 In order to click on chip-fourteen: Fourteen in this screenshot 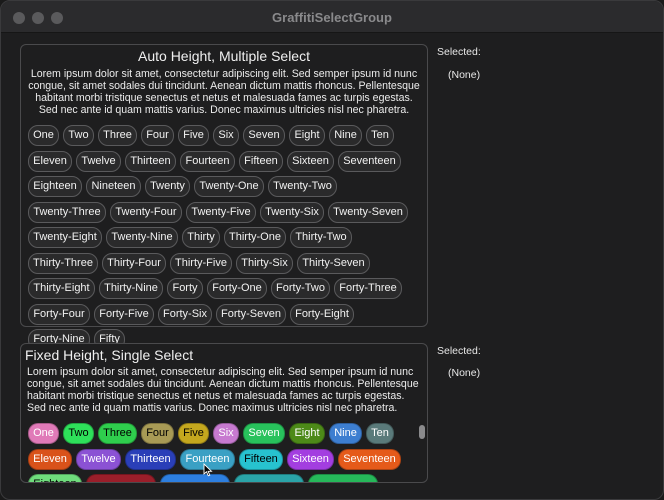, I will do `click(207, 161)`.